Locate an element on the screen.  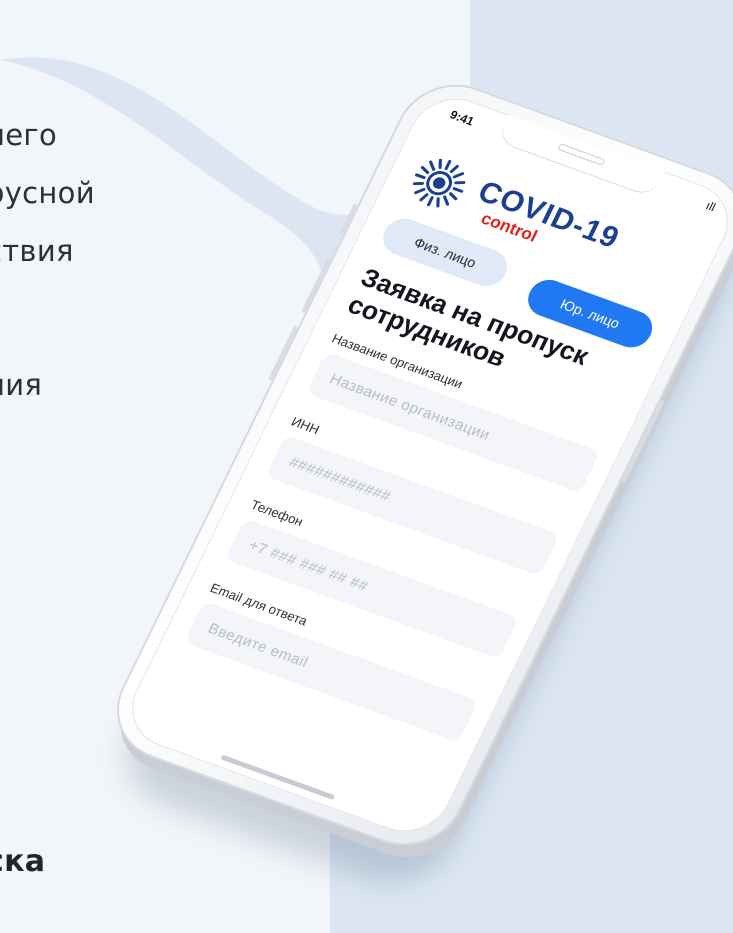
speaker is located at coordinates (581, 154).